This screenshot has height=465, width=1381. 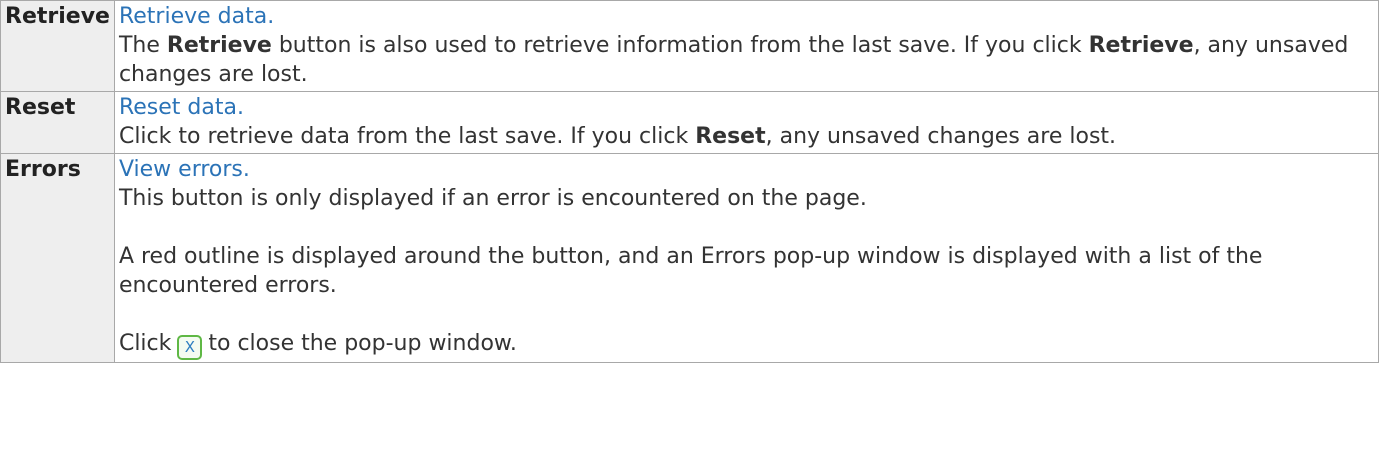 What do you see at coordinates (57, 122) in the screenshot?
I see `row-label-reset: Reset` at bounding box center [57, 122].